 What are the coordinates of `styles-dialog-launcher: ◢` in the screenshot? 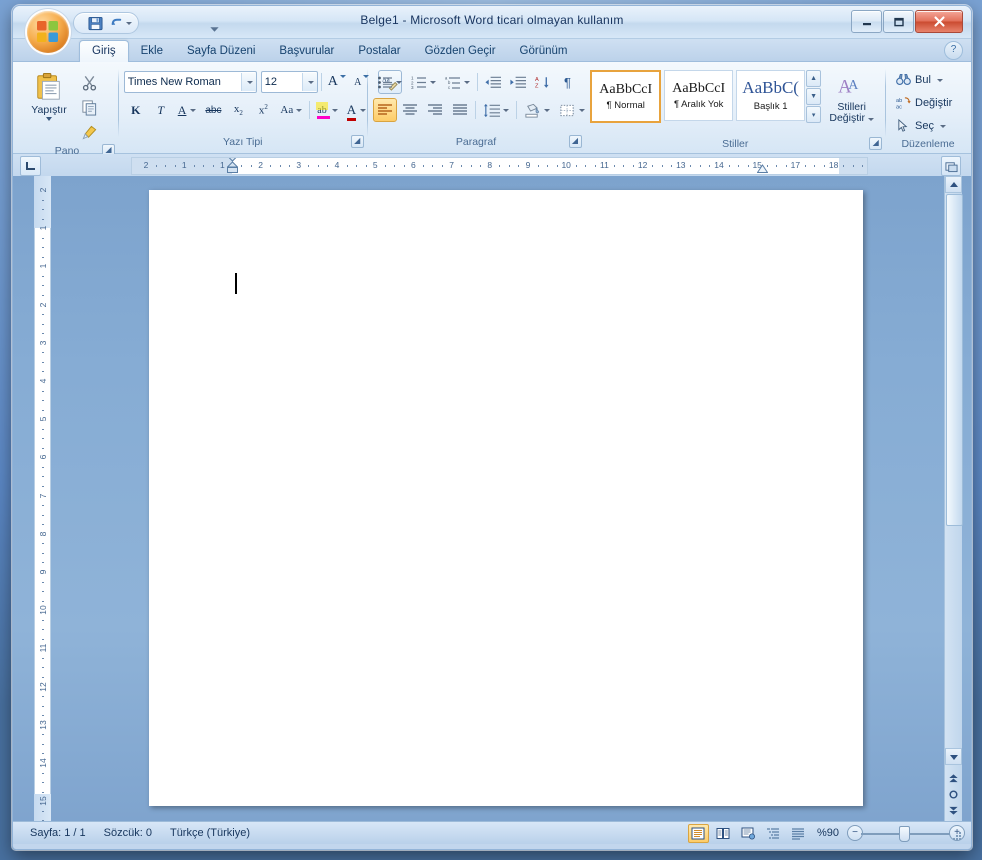 It's located at (876, 143).